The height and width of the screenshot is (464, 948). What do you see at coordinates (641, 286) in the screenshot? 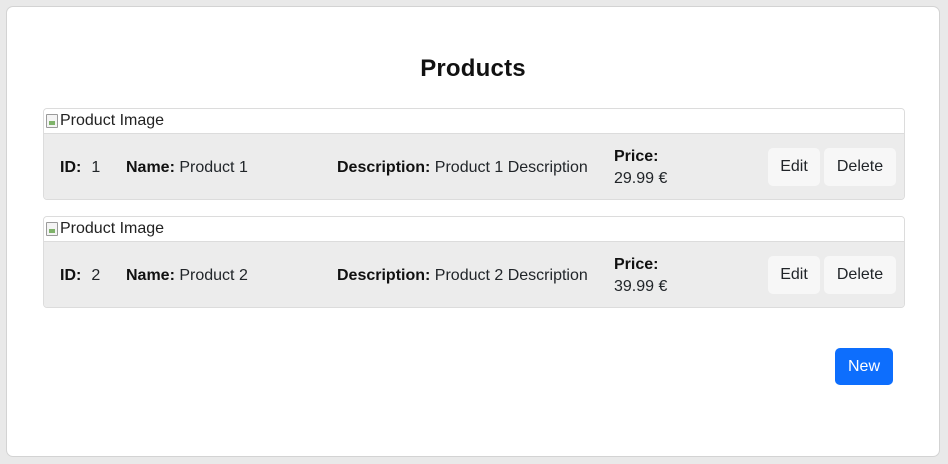
I see `product-price-value: 39.99 €` at bounding box center [641, 286].